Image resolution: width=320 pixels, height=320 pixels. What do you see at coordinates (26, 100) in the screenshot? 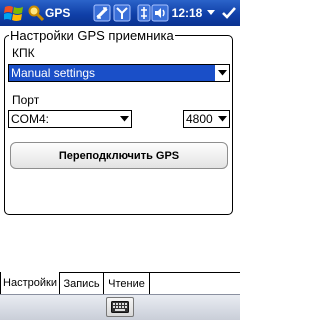
I see `port-label: Порт` at bounding box center [26, 100].